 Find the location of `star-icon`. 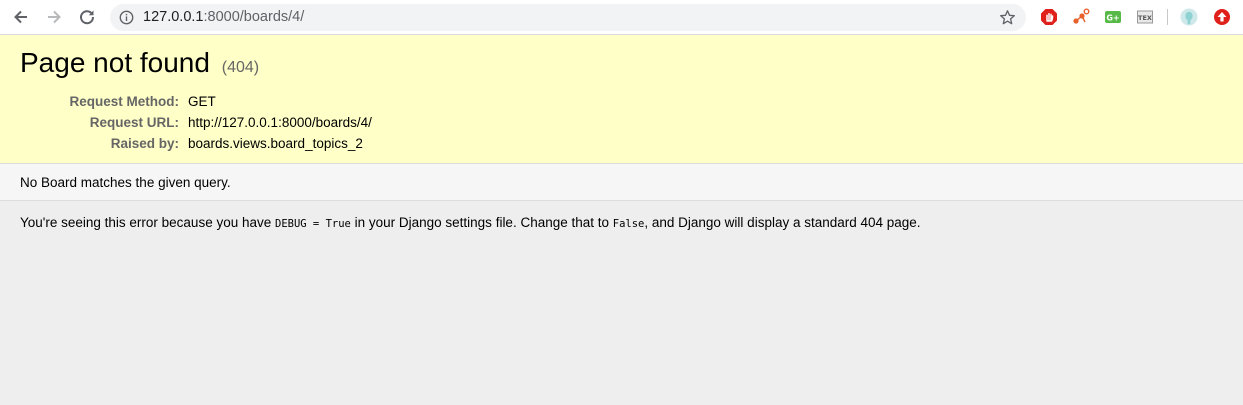

star-icon is located at coordinates (1007, 17).